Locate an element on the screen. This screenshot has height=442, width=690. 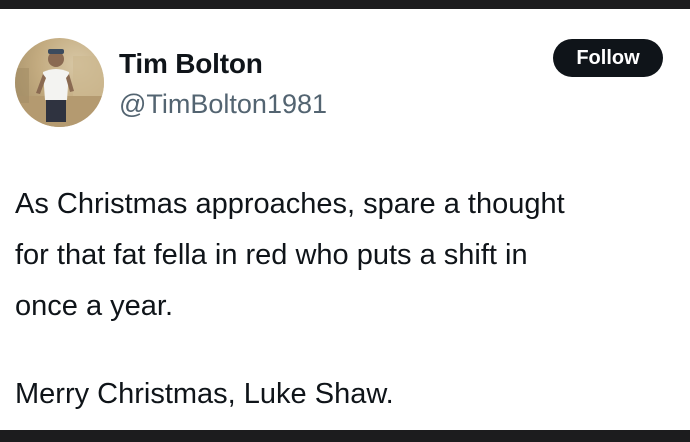
user-handle: @TimBolton1981 is located at coordinates (223, 104).